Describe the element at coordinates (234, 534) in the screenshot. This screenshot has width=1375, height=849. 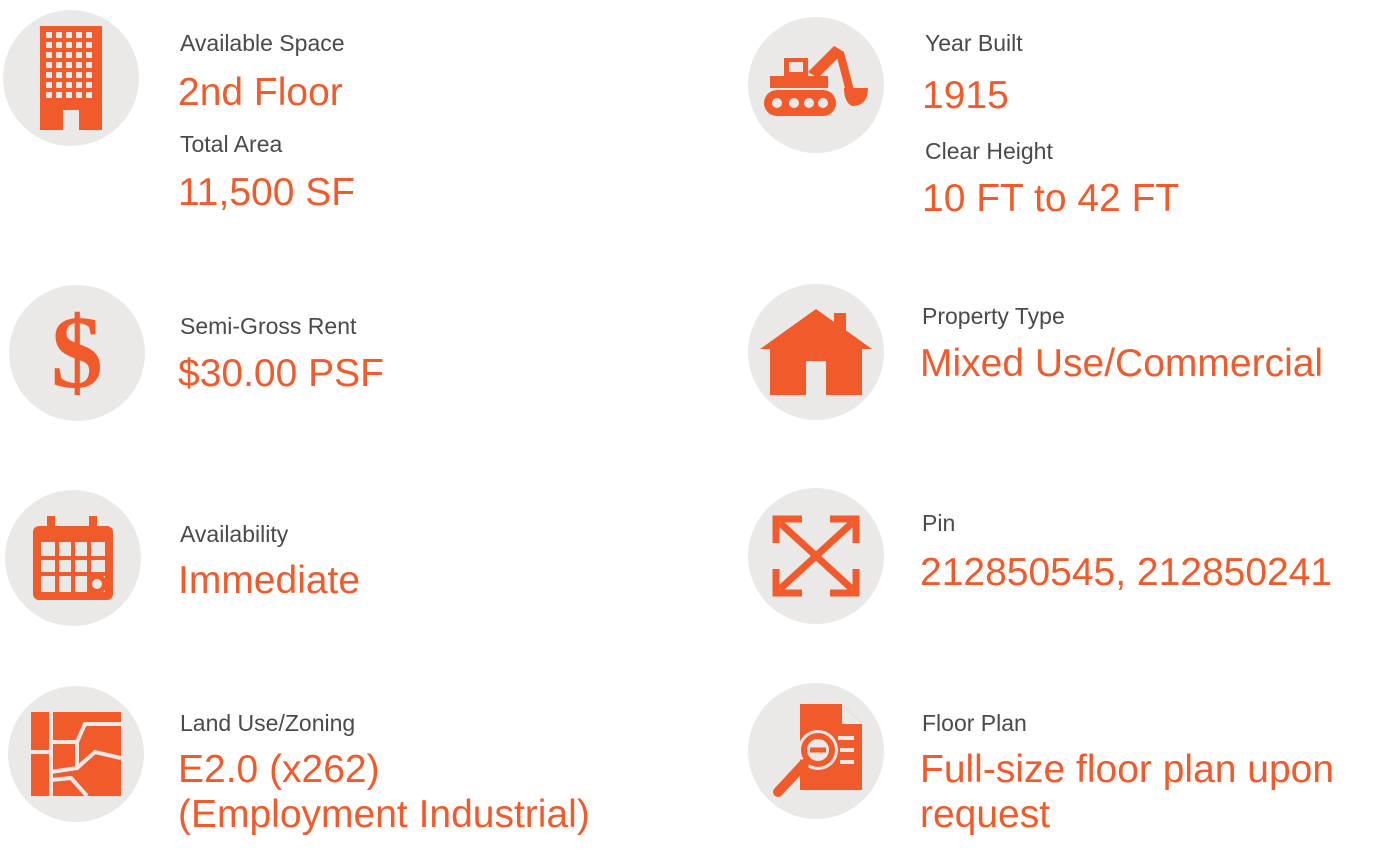
I see `field-label: Availability` at that location.